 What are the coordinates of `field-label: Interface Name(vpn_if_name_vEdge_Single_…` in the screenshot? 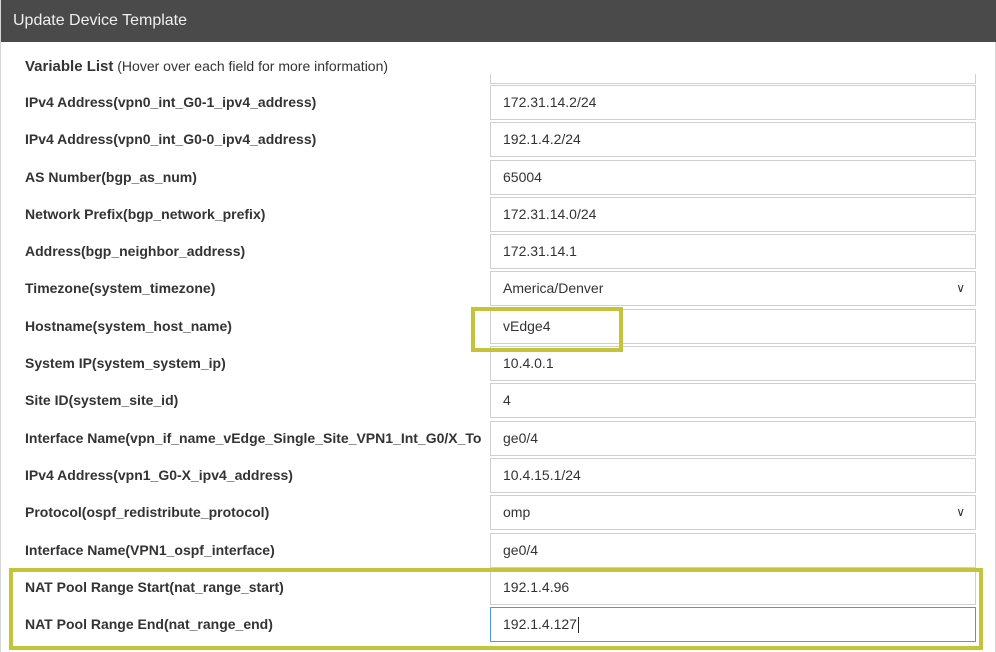 It's located at (253, 437).